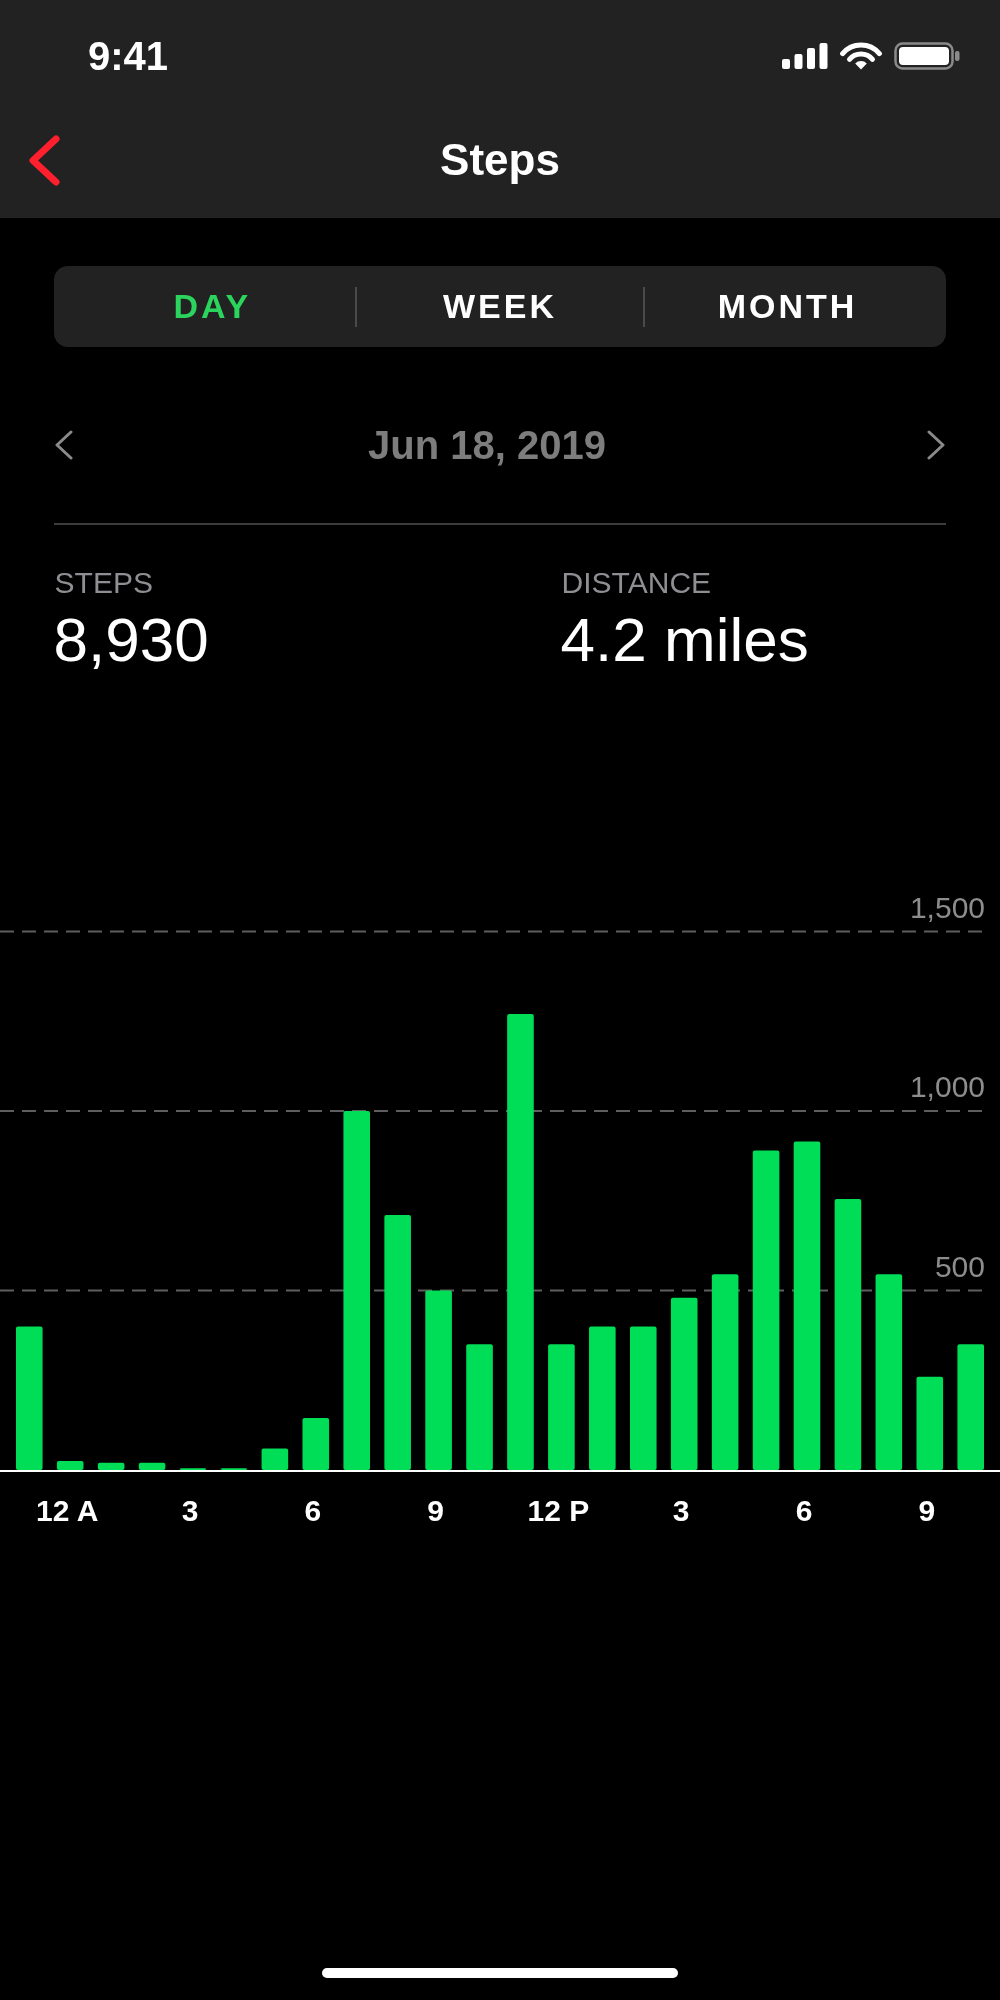 This screenshot has height=2000, width=1000. I want to click on back-icon, so click(44, 160).